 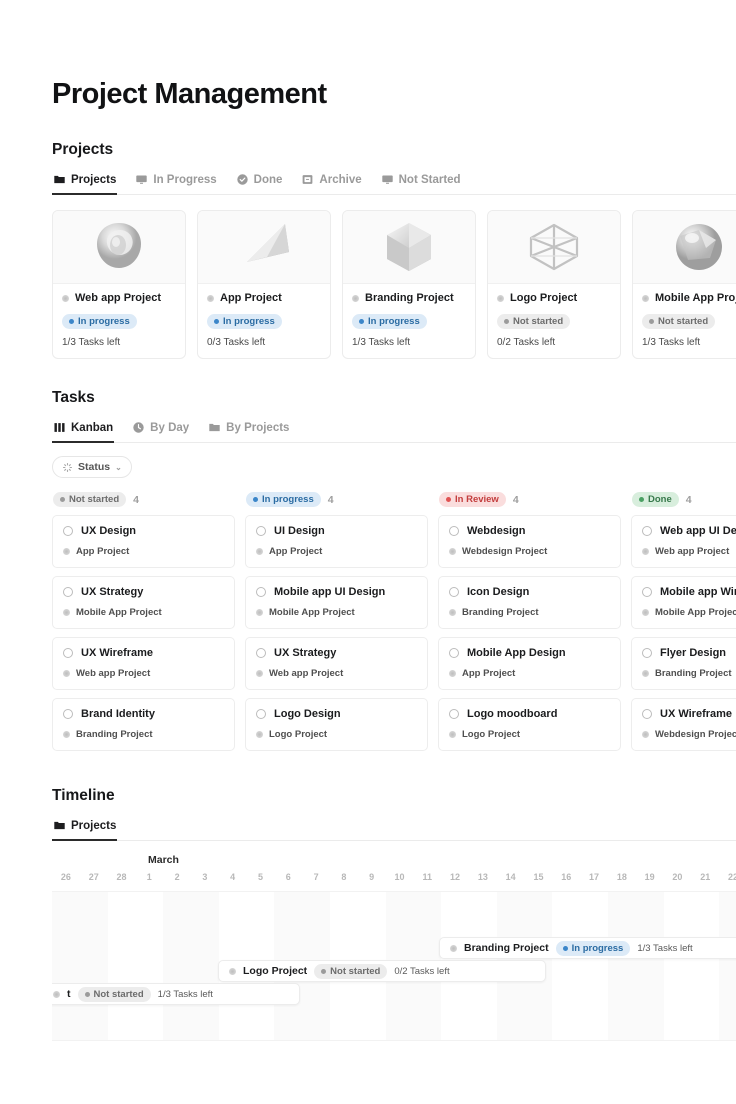 I want to click on tab-label: In Progress, so click(x=185, y=179).